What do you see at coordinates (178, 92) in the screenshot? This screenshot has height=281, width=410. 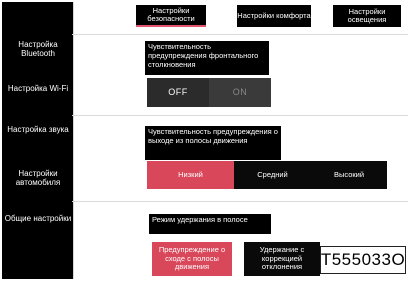 I see `off-option: OFF` at bounding box center [178, 92].